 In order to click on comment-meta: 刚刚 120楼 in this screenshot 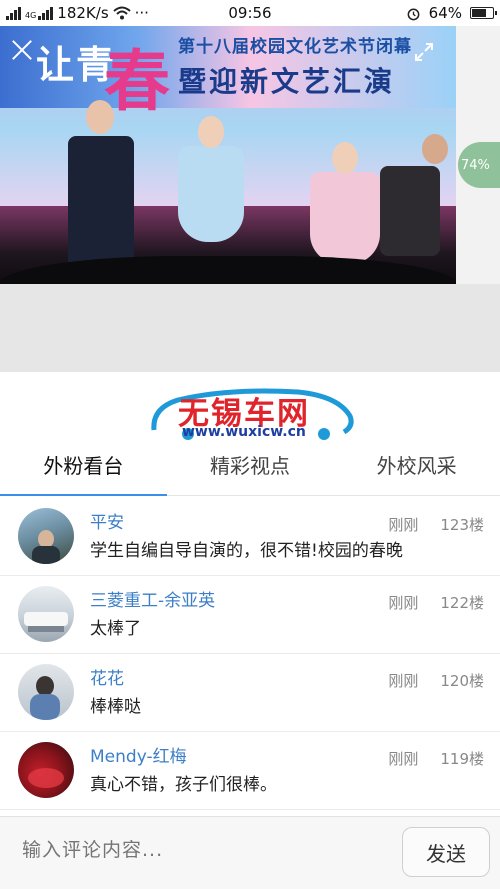, I will do `click(436, 680)`.